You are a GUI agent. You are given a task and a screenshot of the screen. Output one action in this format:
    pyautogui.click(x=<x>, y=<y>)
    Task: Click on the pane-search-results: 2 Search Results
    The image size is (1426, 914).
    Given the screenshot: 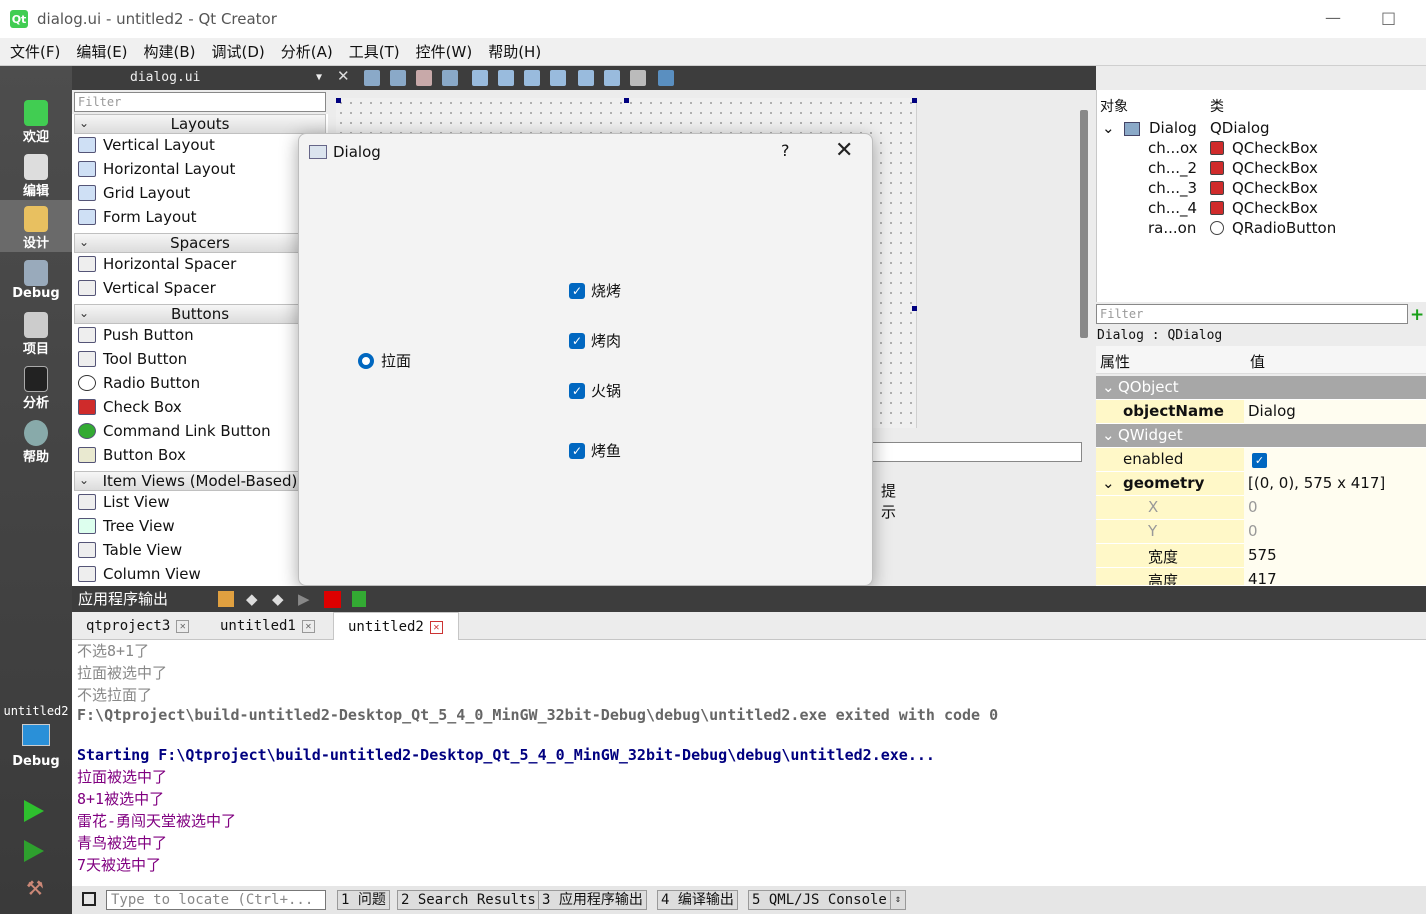 What is the action you would take?
    pyautogui.click(x=468, y=900)
    